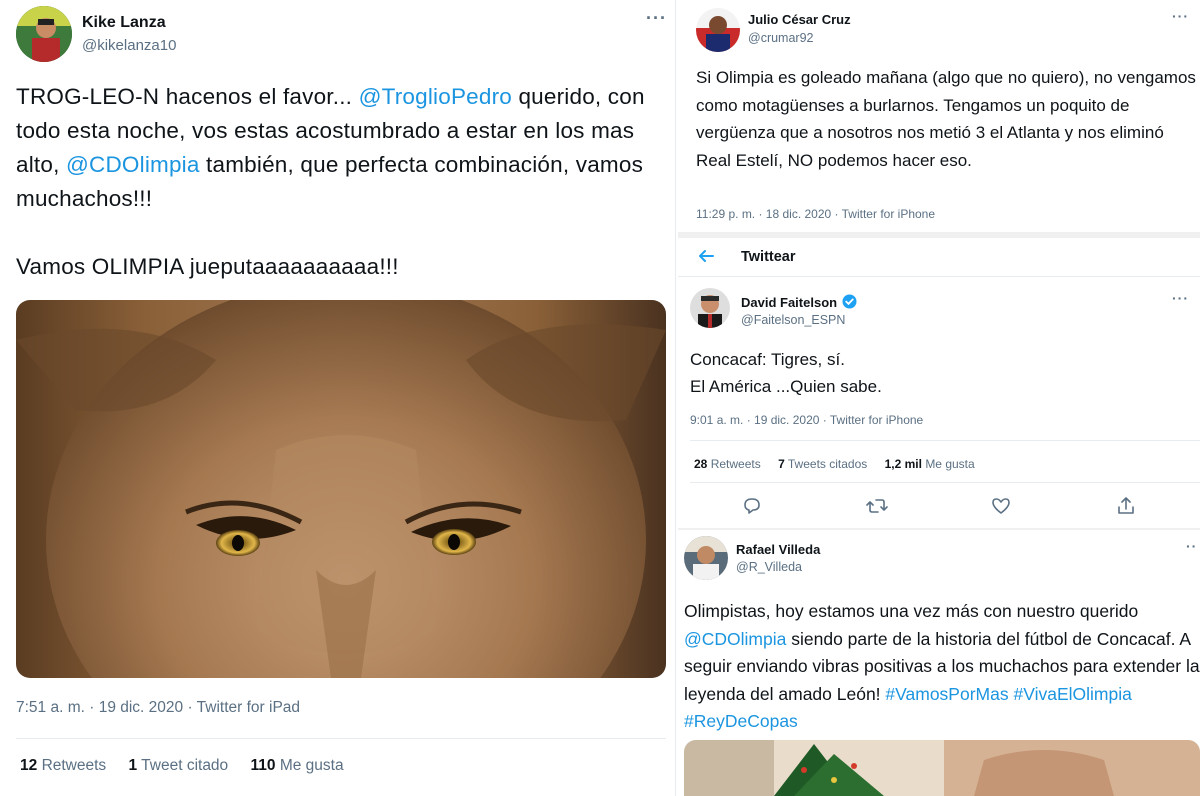  Describe the element at coordinates (768, 257) in the screenshot. I see `thread-header-title: Twittear` at that location.